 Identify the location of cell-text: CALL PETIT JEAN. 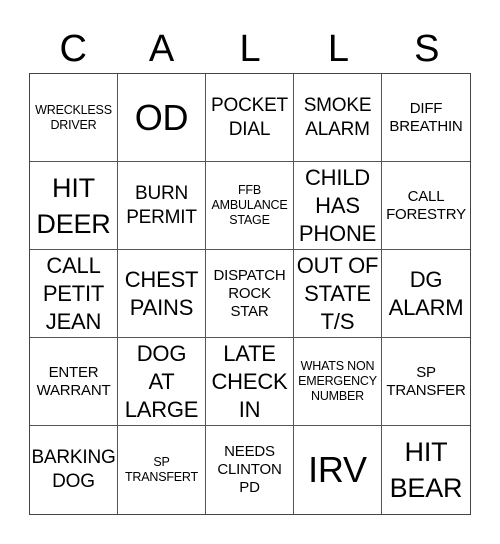
(73, 293).